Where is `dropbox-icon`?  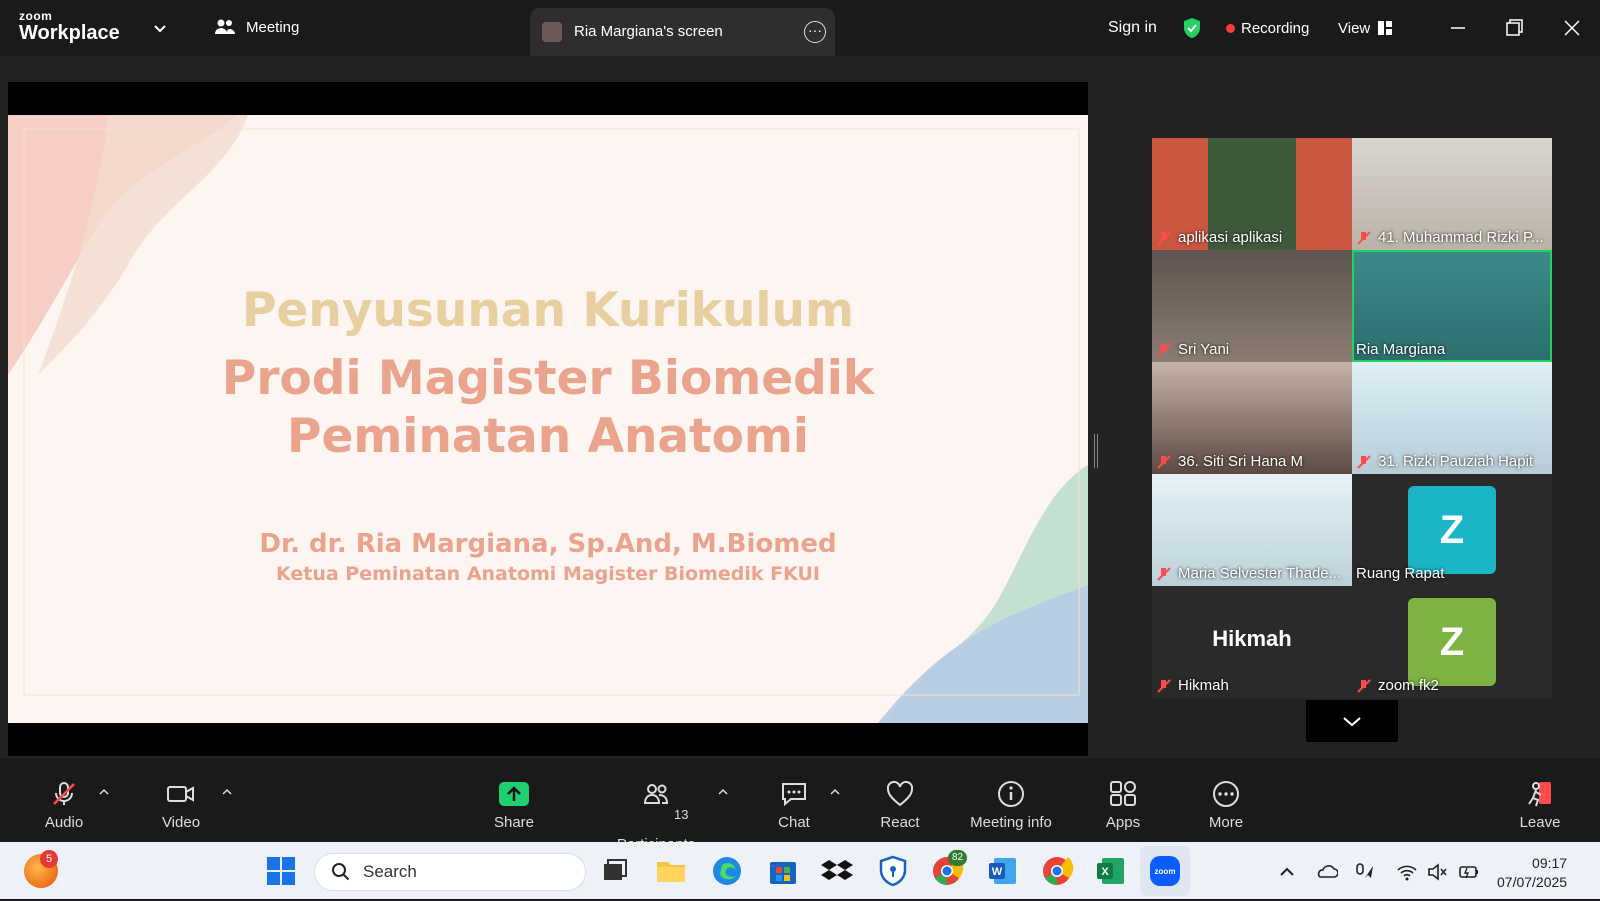 dropbox-icon is located at coordinates (837, 871).